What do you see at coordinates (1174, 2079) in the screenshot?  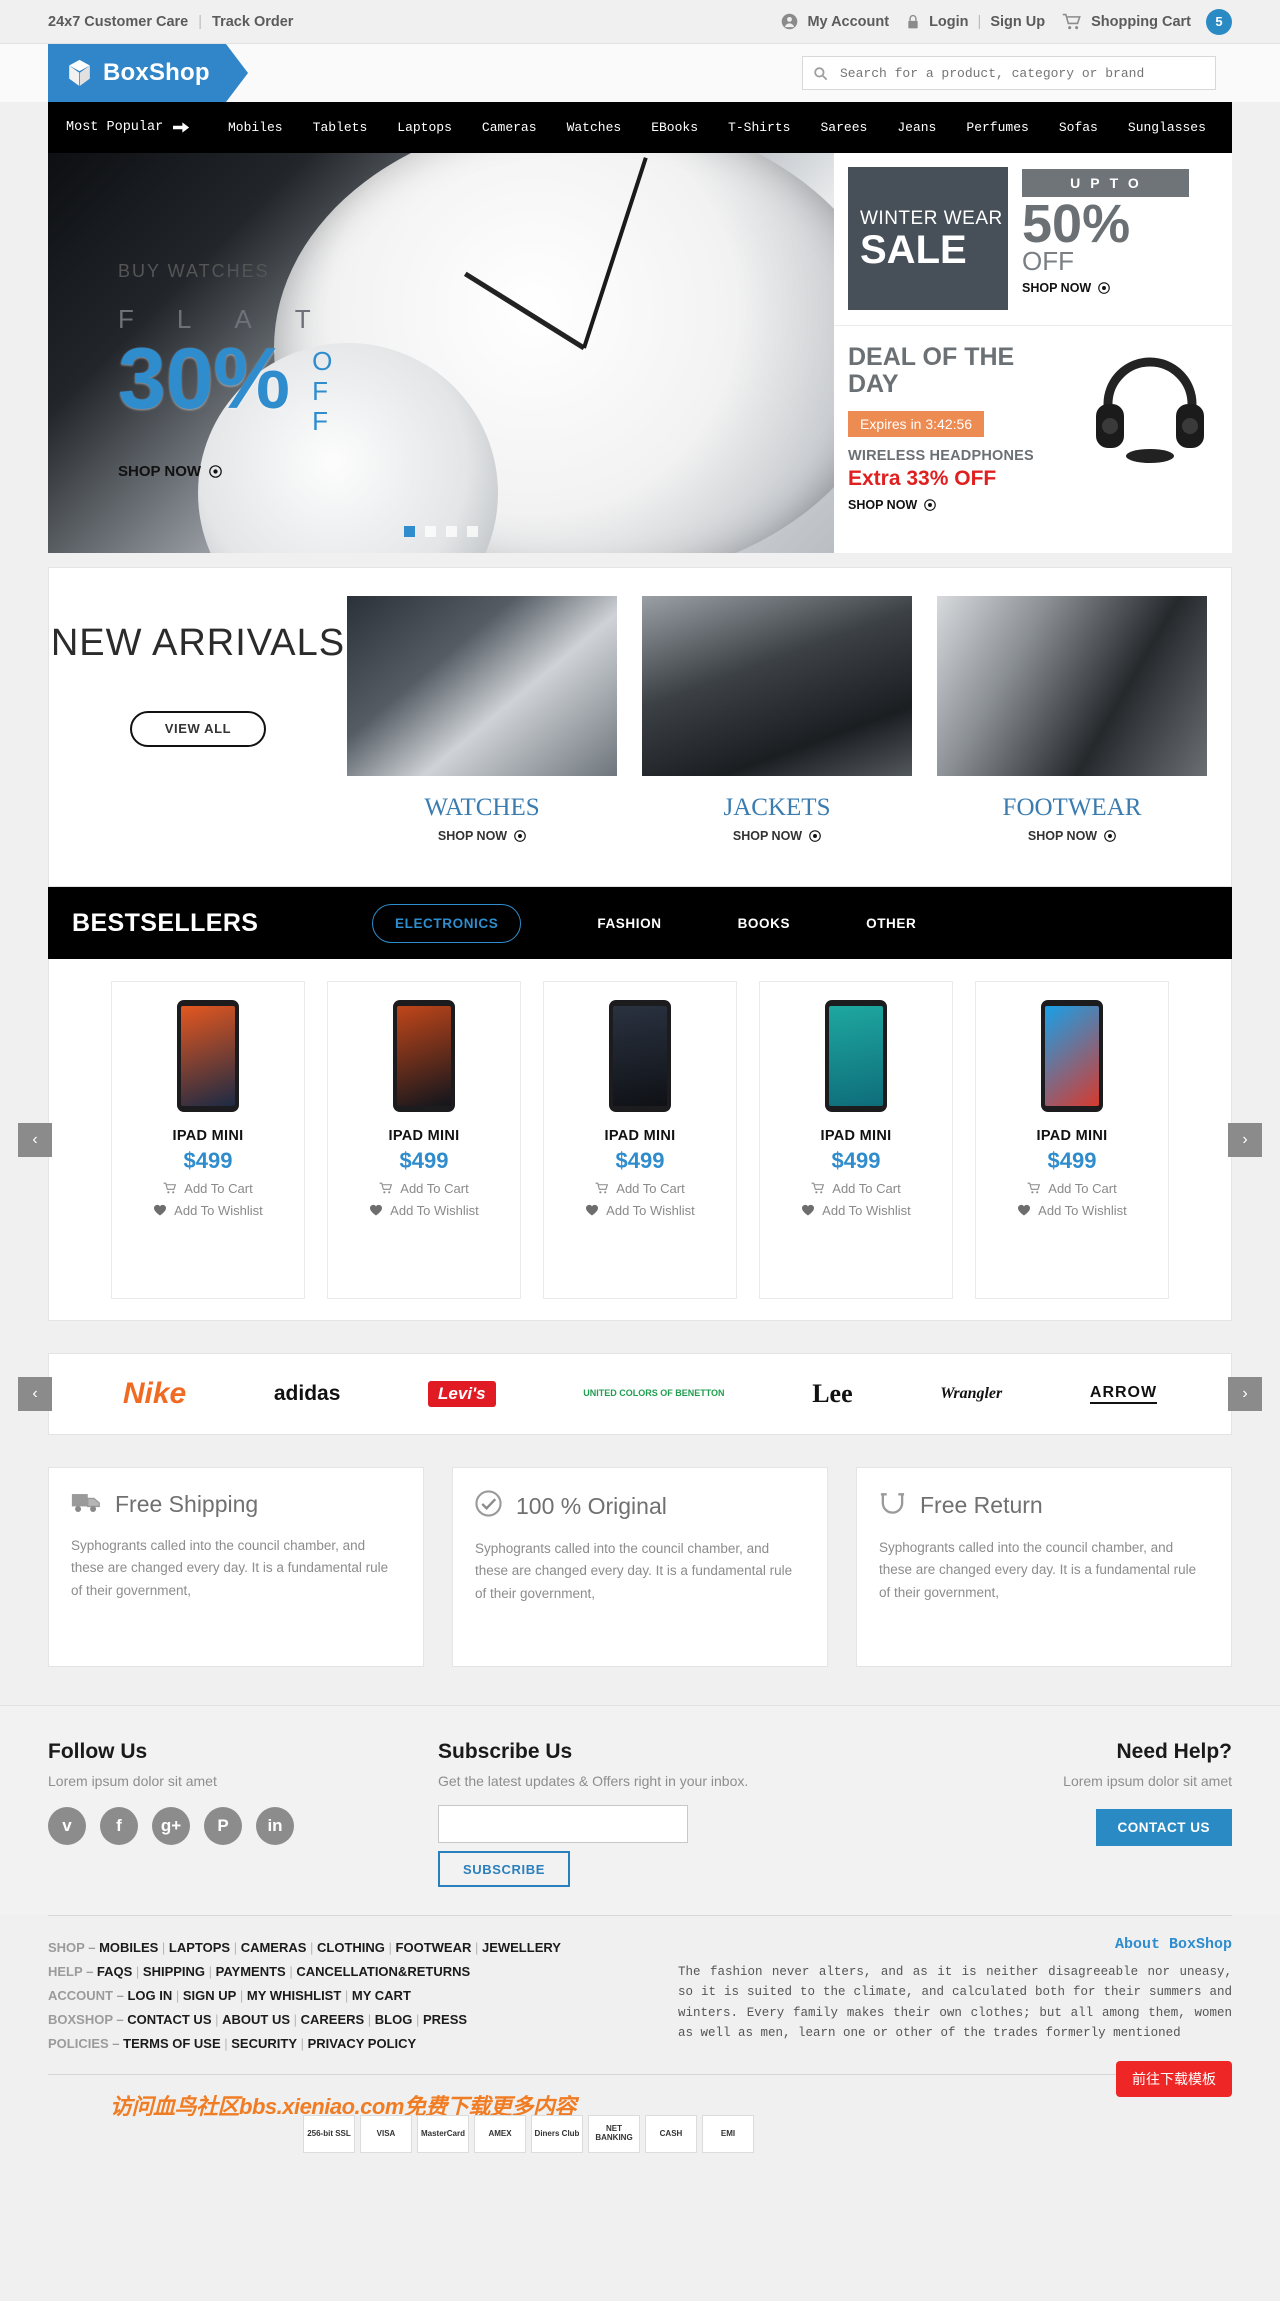 I see `download-template-button: 前往下载模板` at bounding box center [1174, 2079].